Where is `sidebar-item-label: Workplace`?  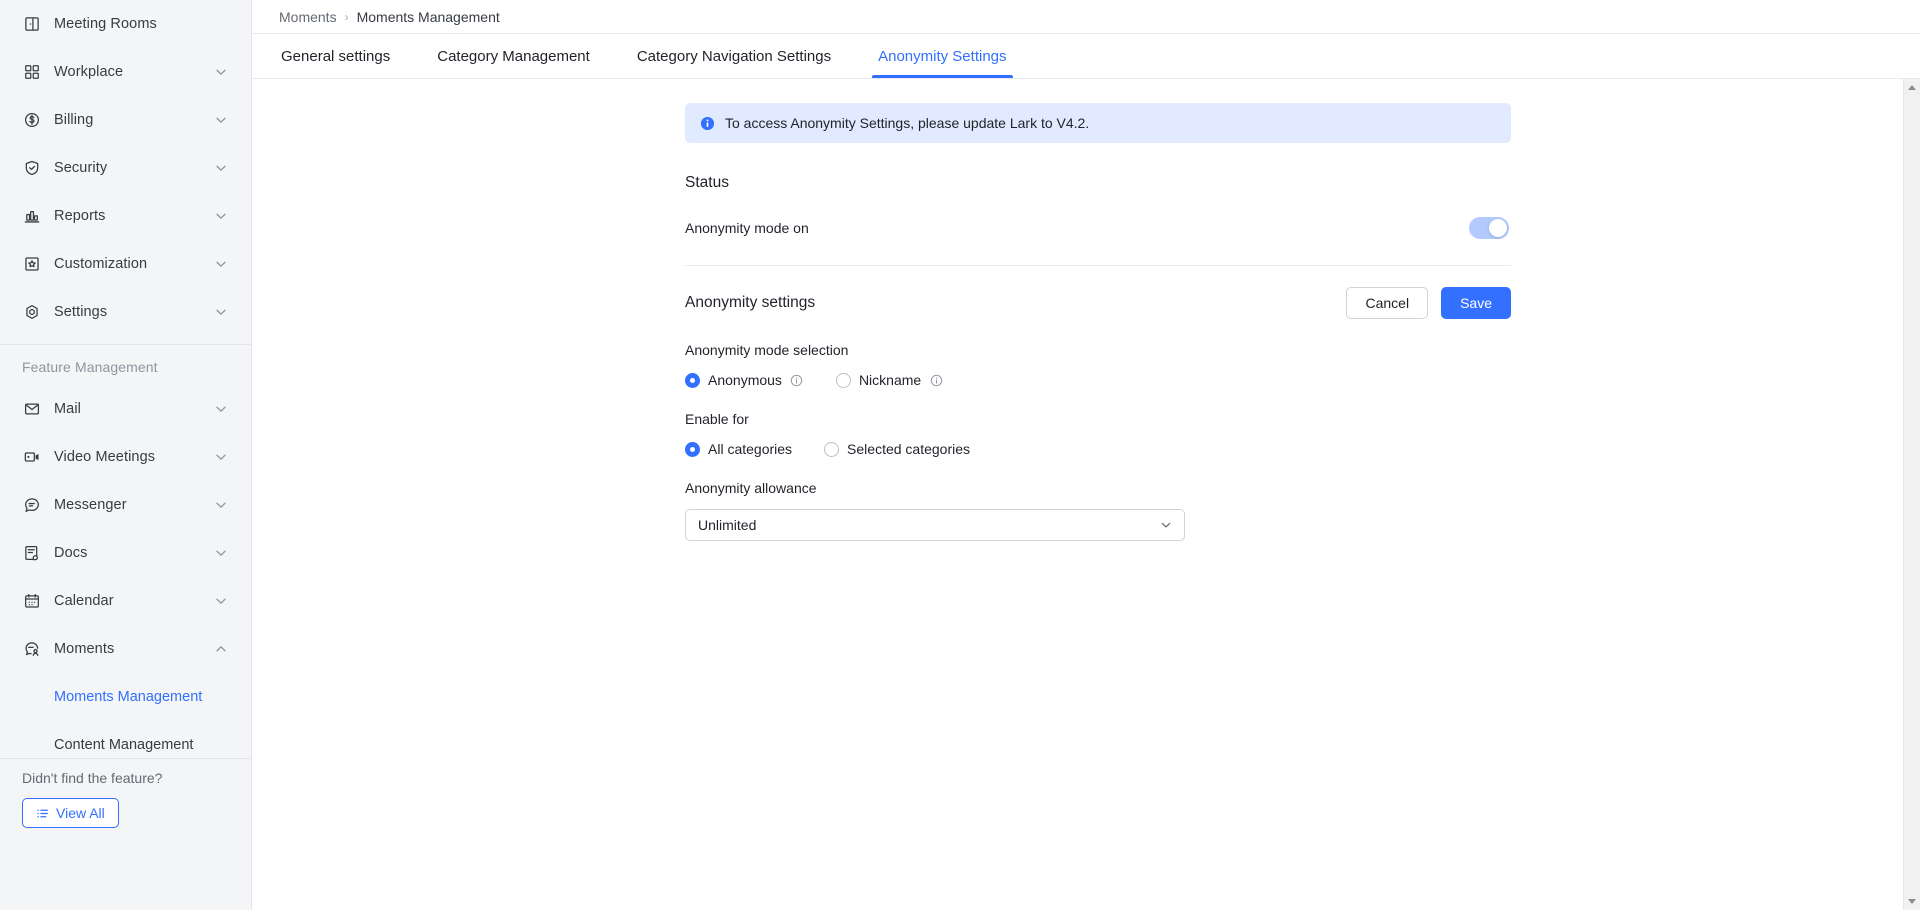
sidebar-item-label: Workplace is located at coordinates (89, 72).